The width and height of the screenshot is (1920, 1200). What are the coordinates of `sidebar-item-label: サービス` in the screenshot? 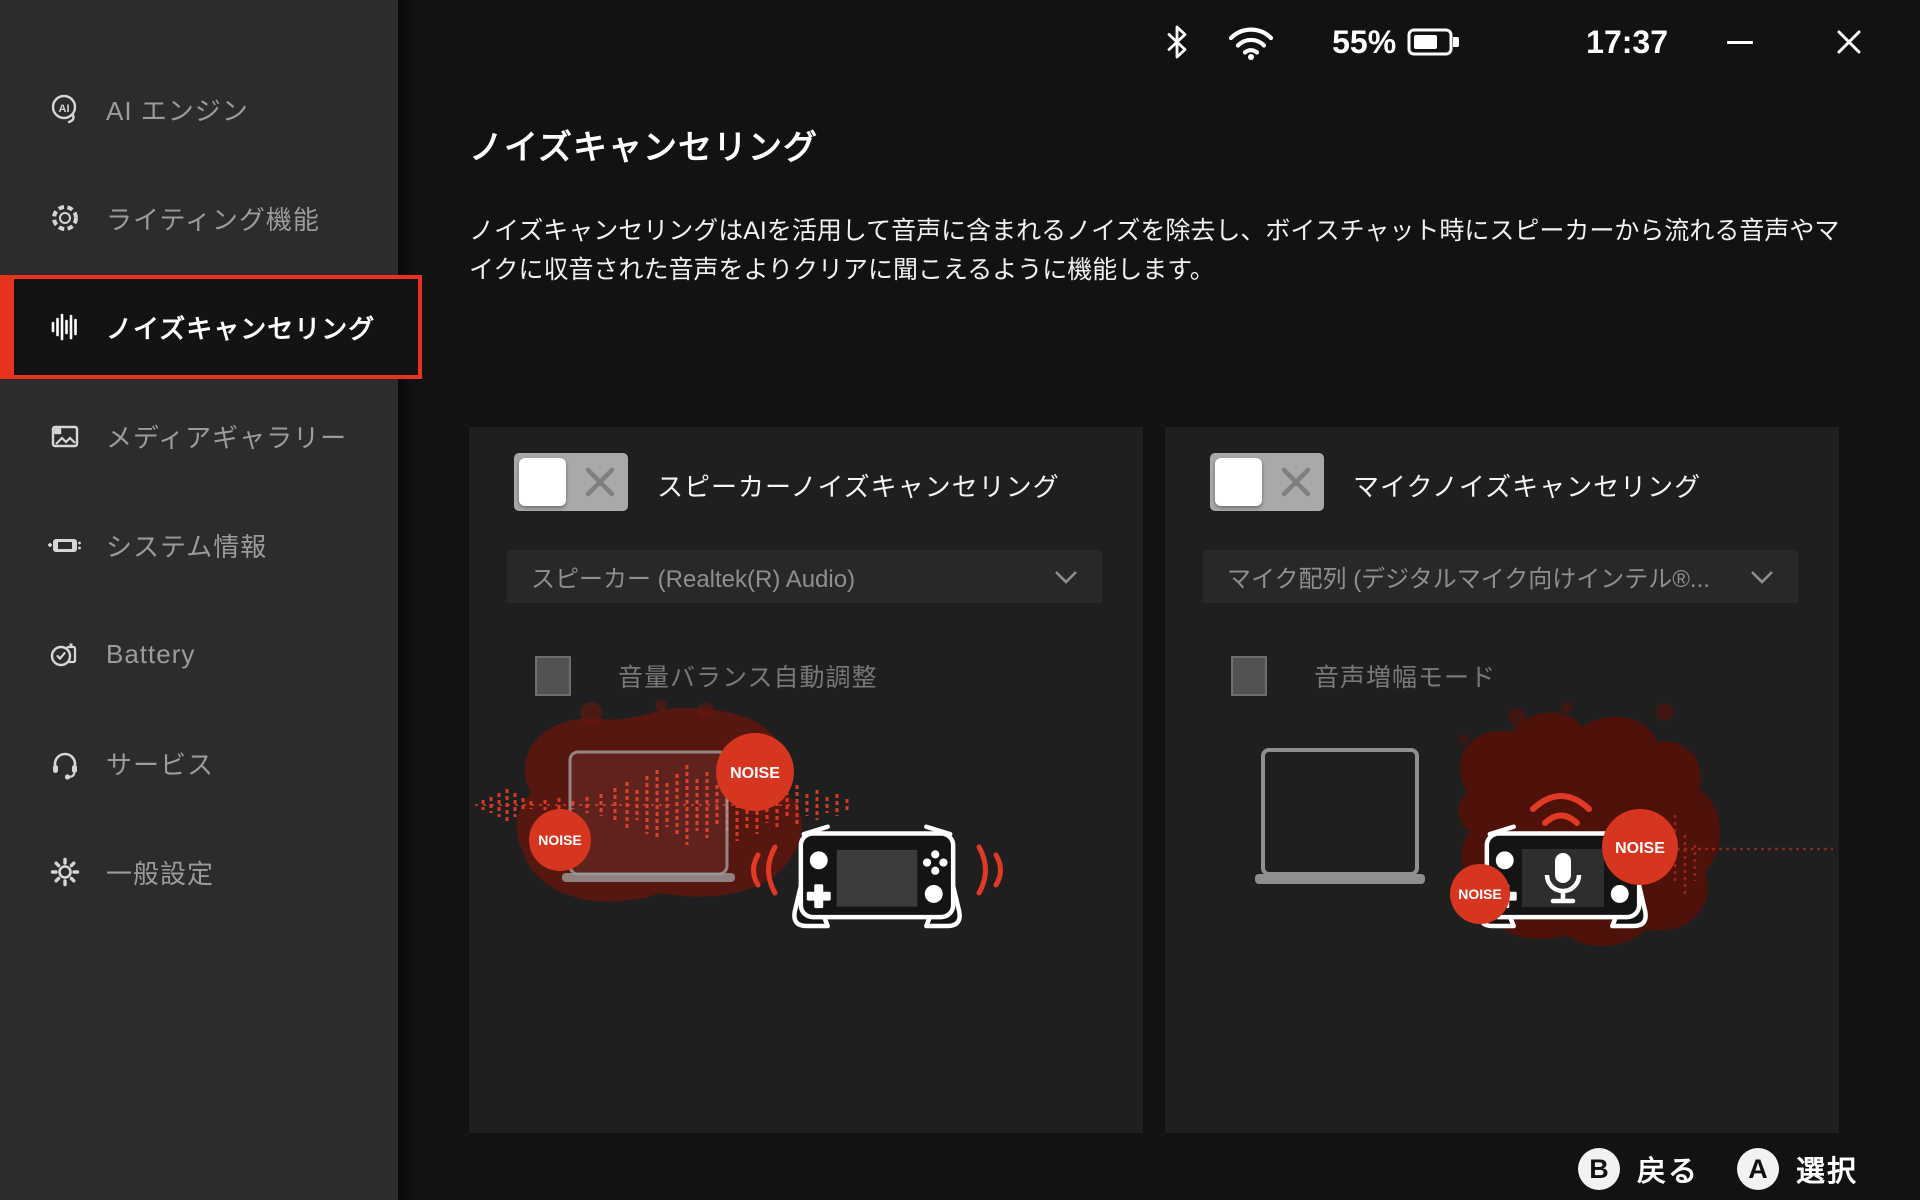 It's located at (160, 764).